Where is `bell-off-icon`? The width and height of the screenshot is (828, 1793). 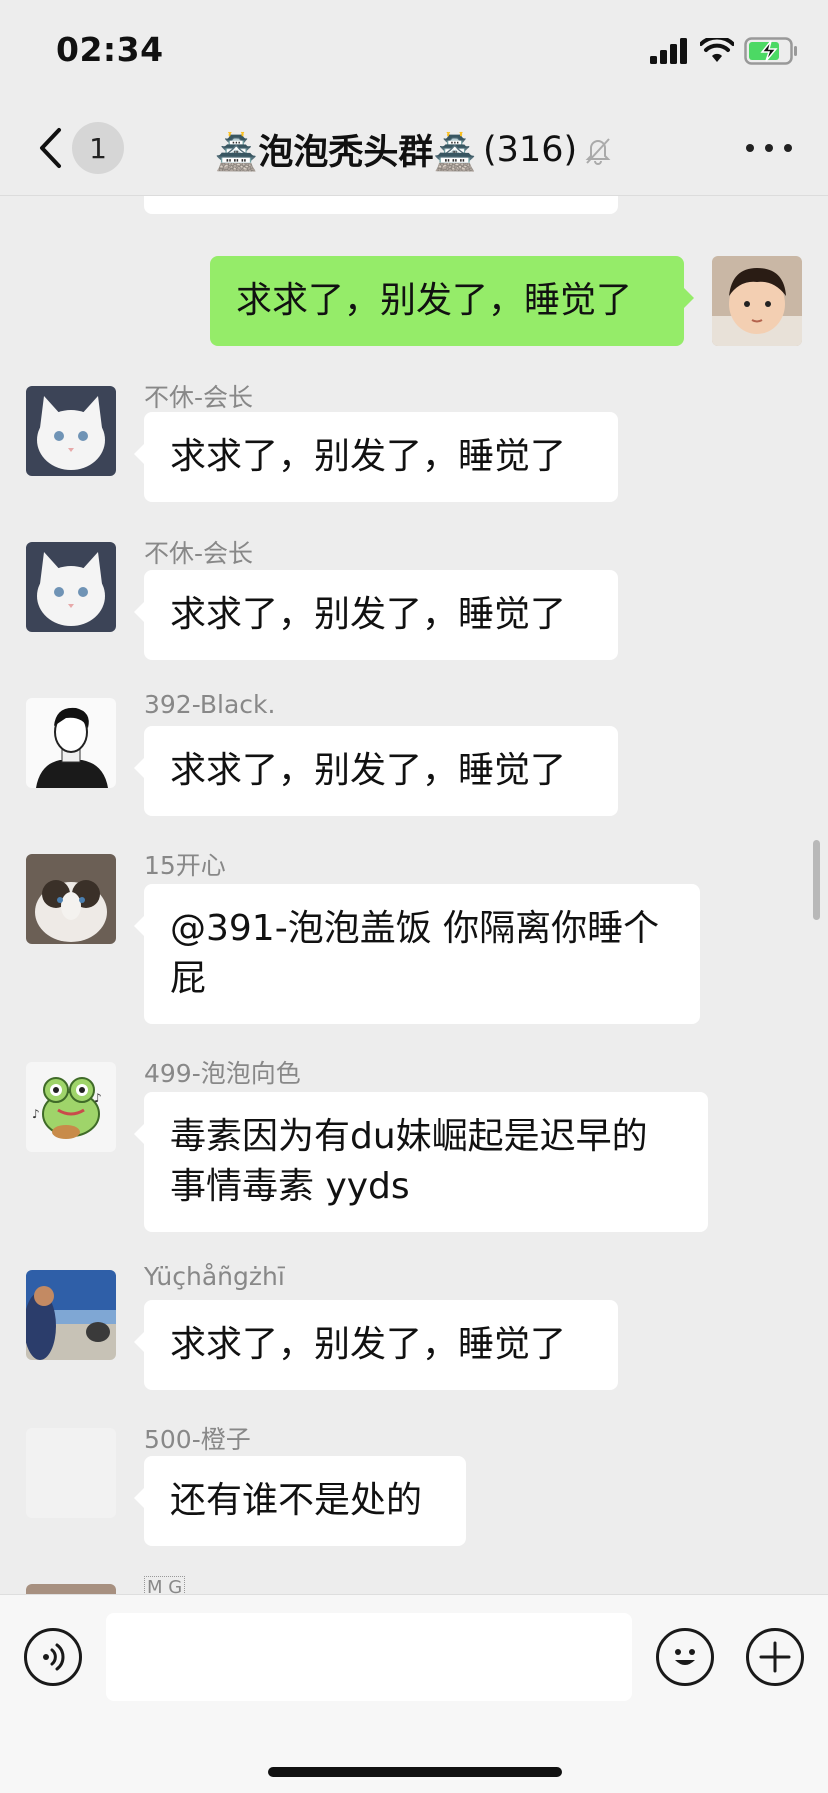
bell-off-icon is located at coordinates (598, 151).